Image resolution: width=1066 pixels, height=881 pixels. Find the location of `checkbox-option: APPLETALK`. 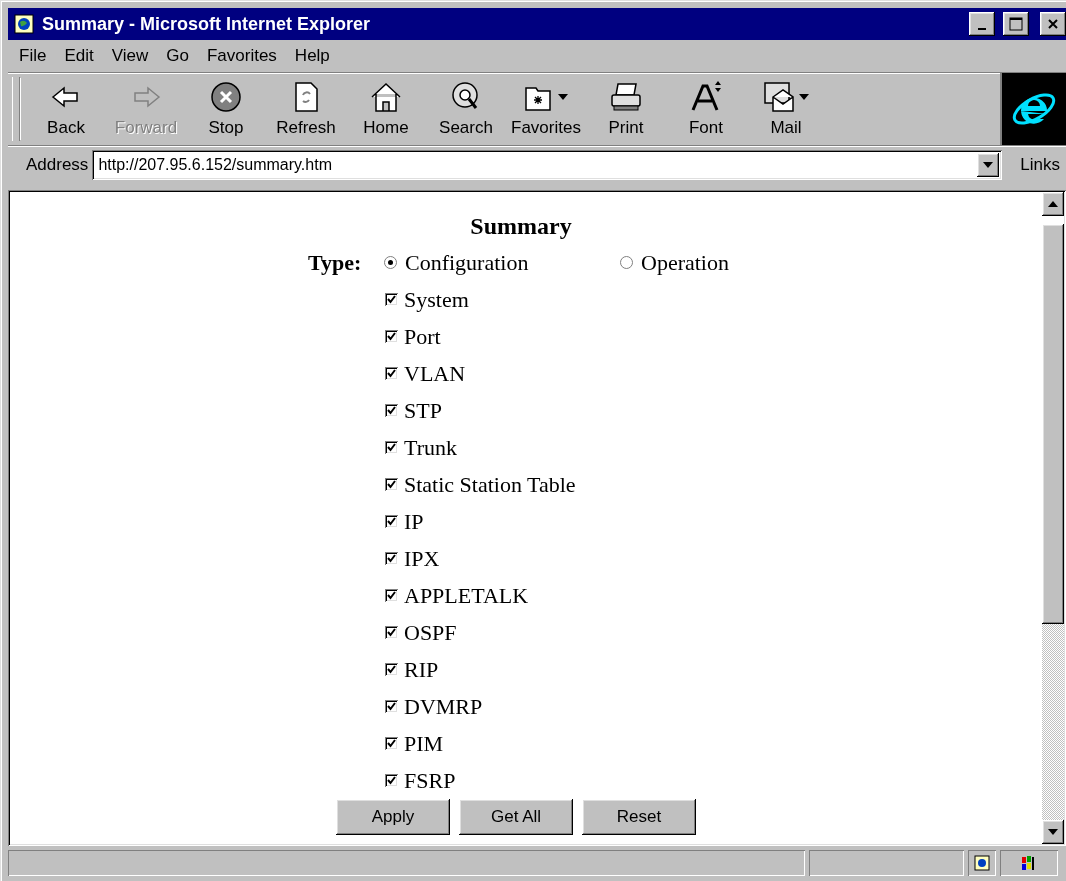

checkbox-option: APPLETALK is located at coordinates (713, 595).